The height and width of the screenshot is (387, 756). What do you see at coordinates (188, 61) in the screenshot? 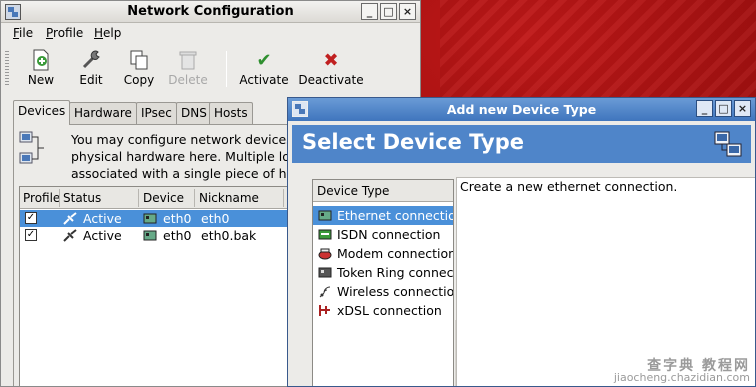
I see `delete-icon` at bounding box center [188, 61].